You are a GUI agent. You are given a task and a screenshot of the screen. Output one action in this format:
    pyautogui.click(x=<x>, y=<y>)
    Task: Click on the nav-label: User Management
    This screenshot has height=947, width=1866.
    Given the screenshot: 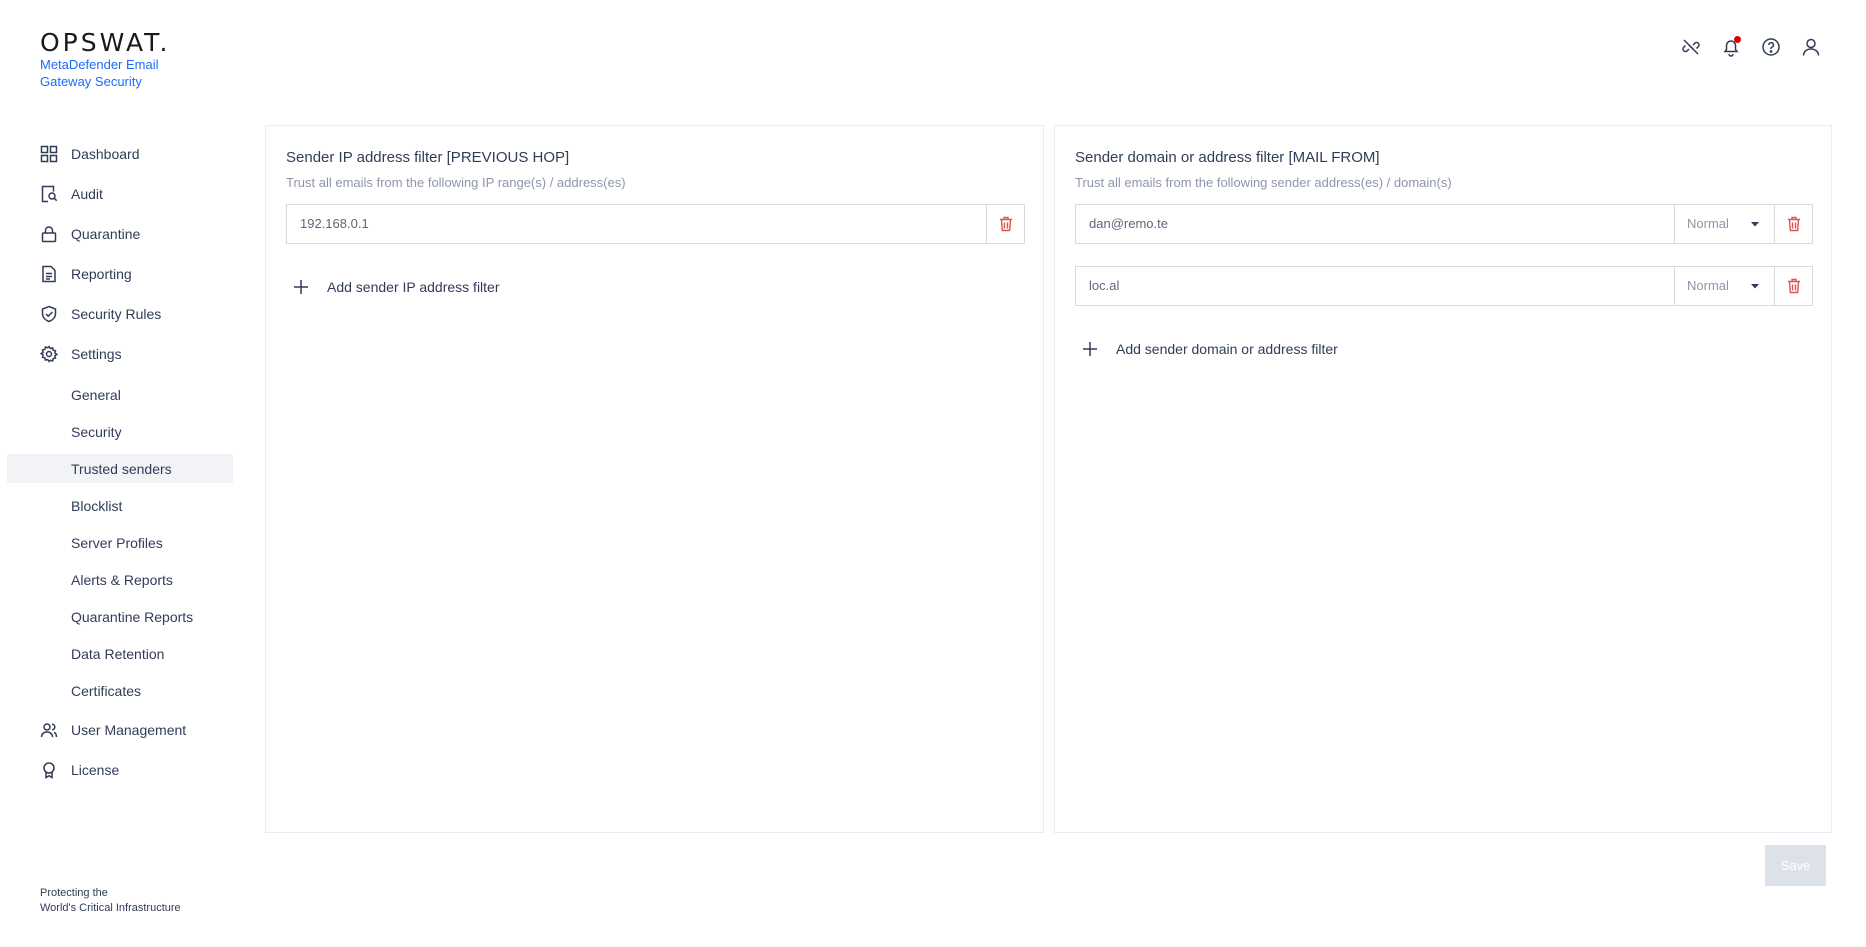 What is the action you would take?
    pyautogui.click(x=129, y=730)
    